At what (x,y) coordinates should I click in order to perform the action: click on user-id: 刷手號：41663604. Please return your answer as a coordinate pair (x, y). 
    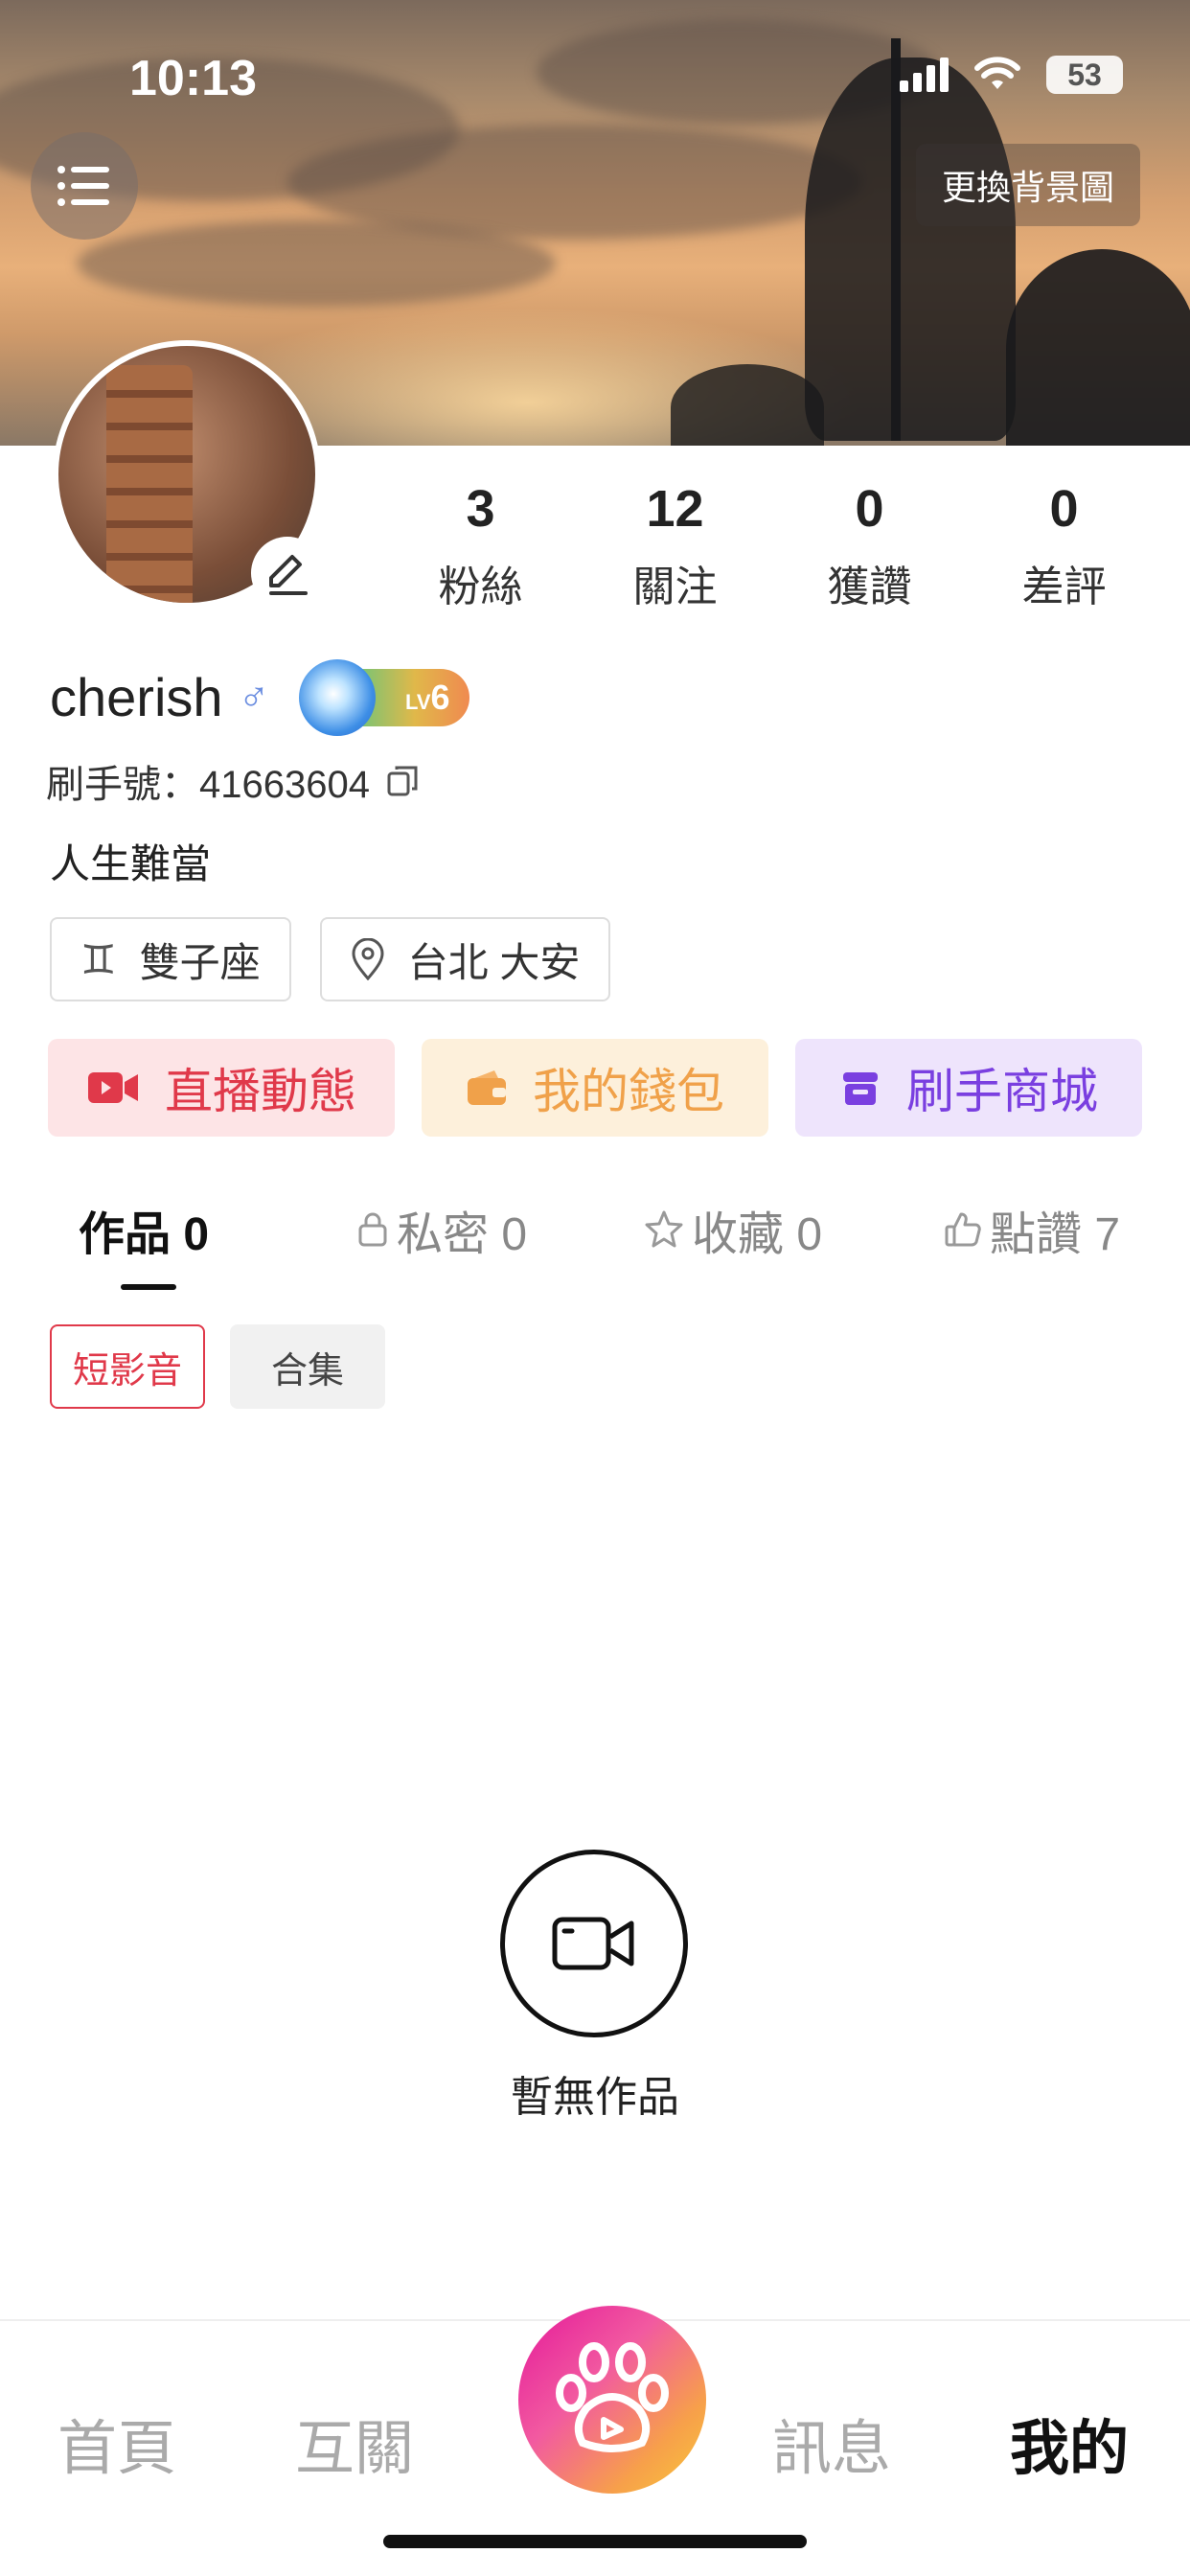
    Looking at the image, I should click on (208, 785).